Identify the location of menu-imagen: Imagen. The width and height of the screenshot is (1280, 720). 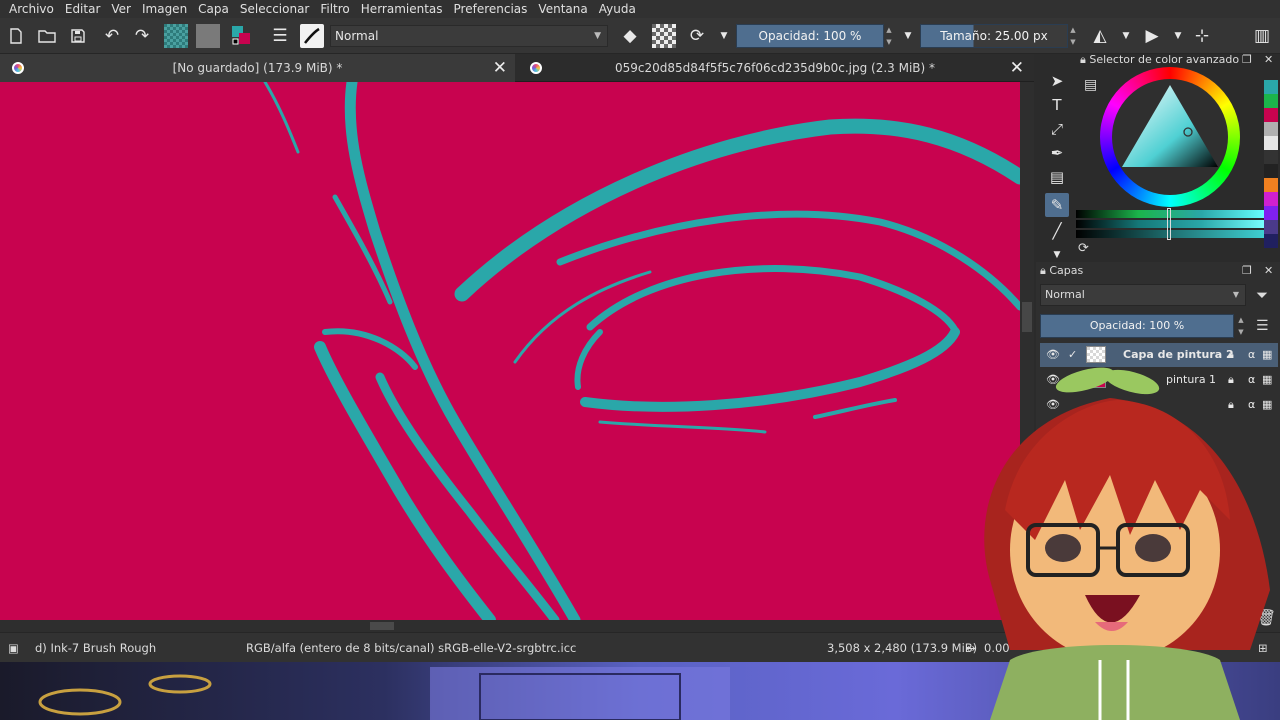
(165, 9).